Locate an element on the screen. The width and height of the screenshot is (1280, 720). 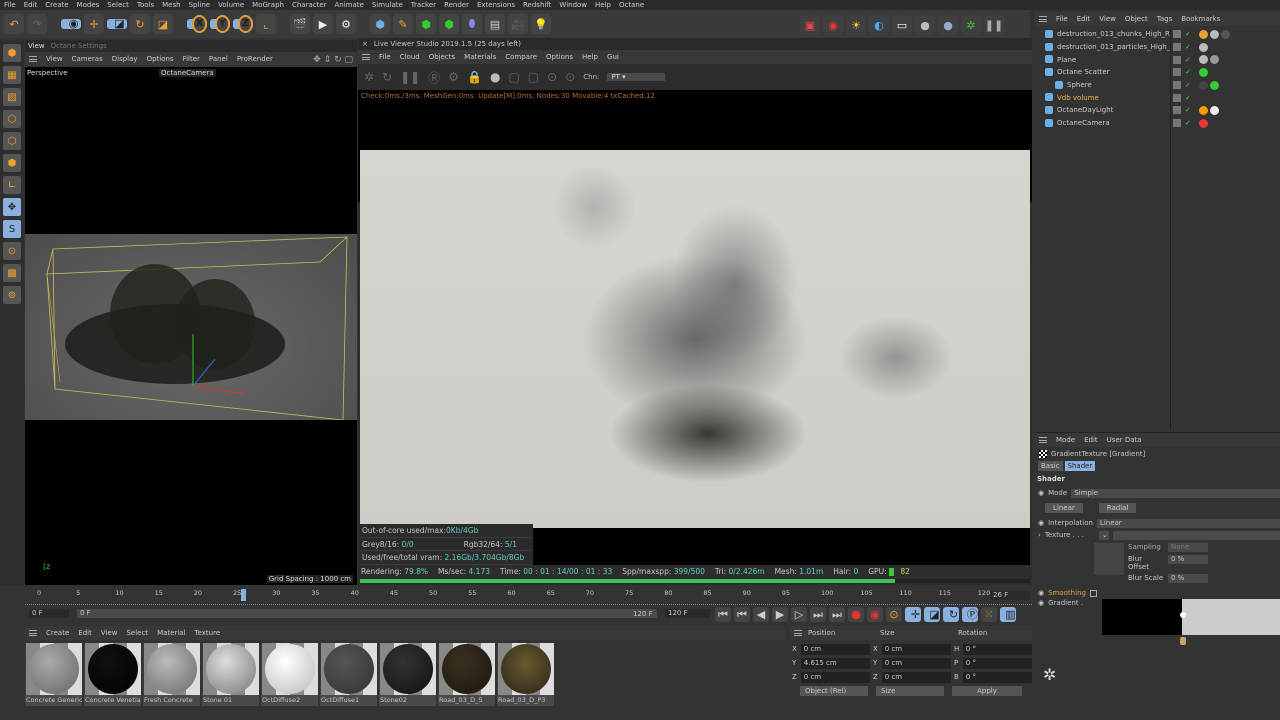
smoothing-radio-icon: ◉ is located at coordinates (1041, 593).